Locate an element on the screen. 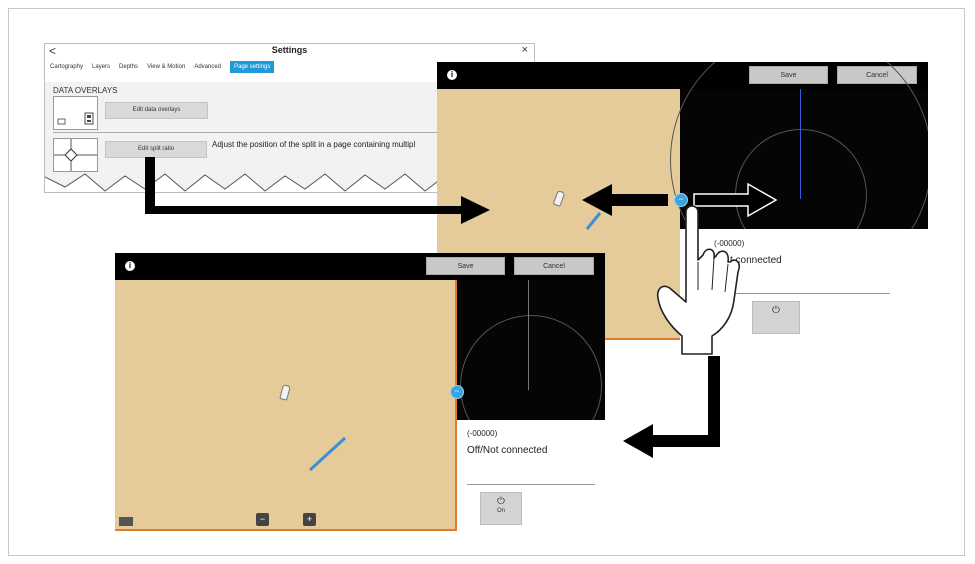 This screenshot has height=564, width=975. drag-left-arrow is located at coordinates (625, 200).